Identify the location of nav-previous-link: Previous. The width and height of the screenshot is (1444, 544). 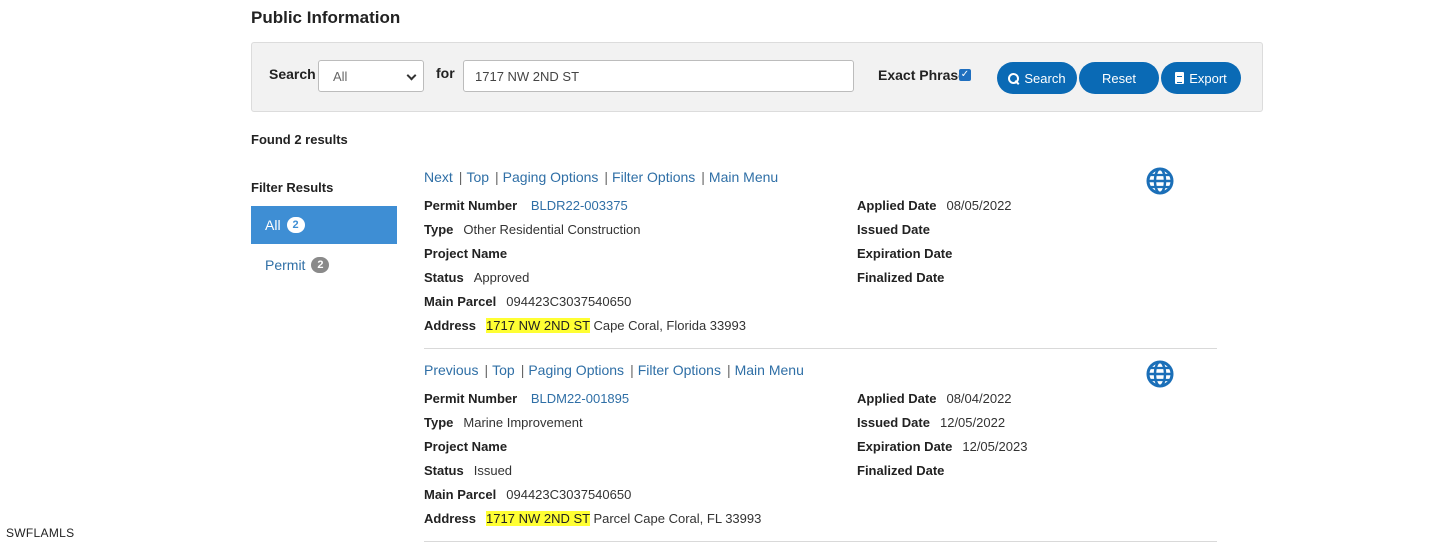
(451, 370).